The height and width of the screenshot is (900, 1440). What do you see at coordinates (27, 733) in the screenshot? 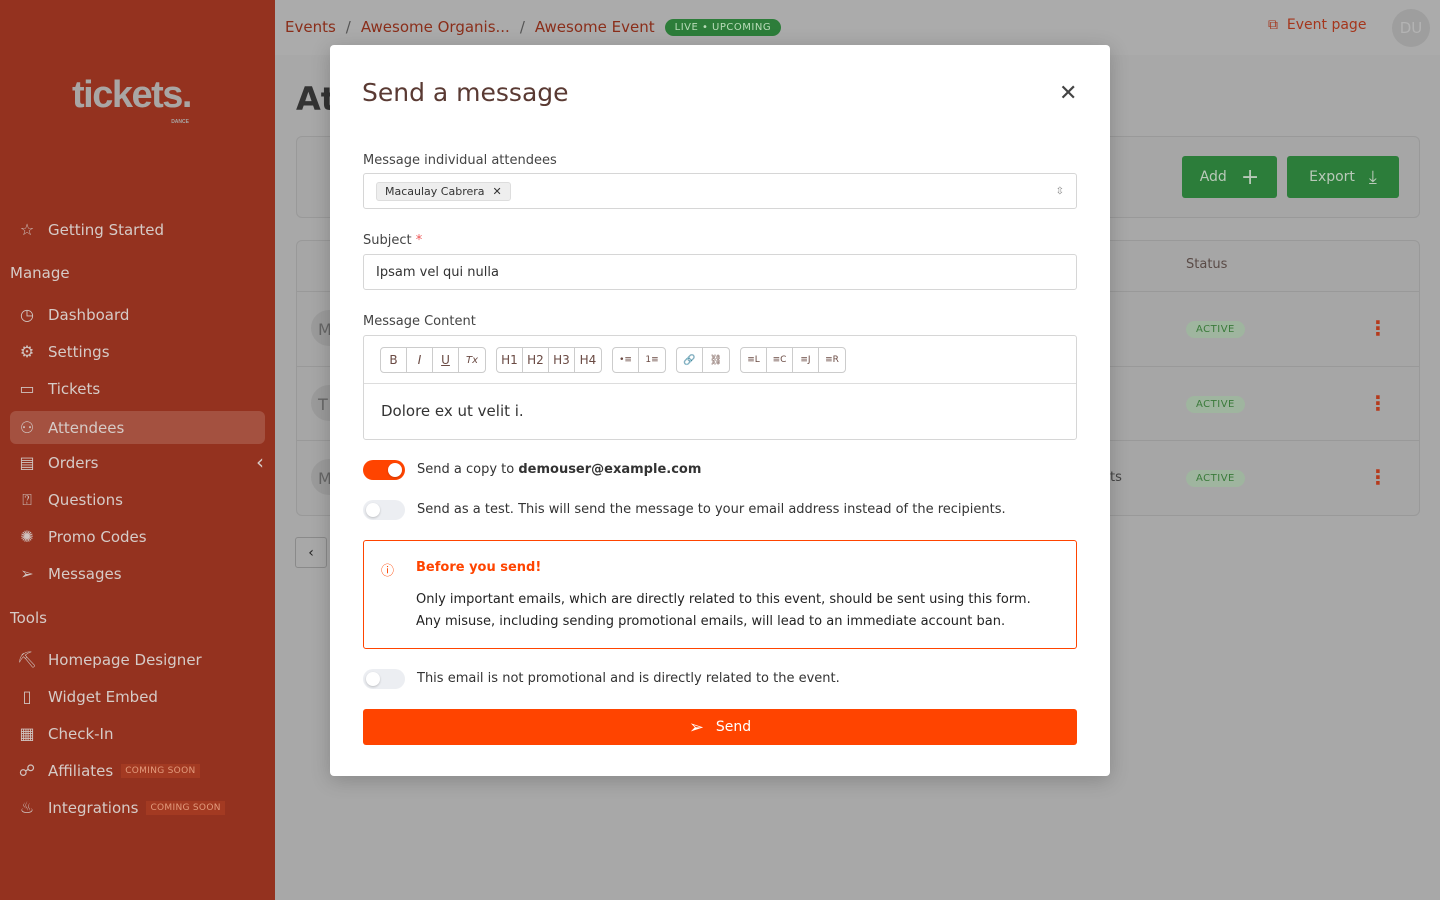
I see `qr-icon: ▦` at bounding box center [27, 733].